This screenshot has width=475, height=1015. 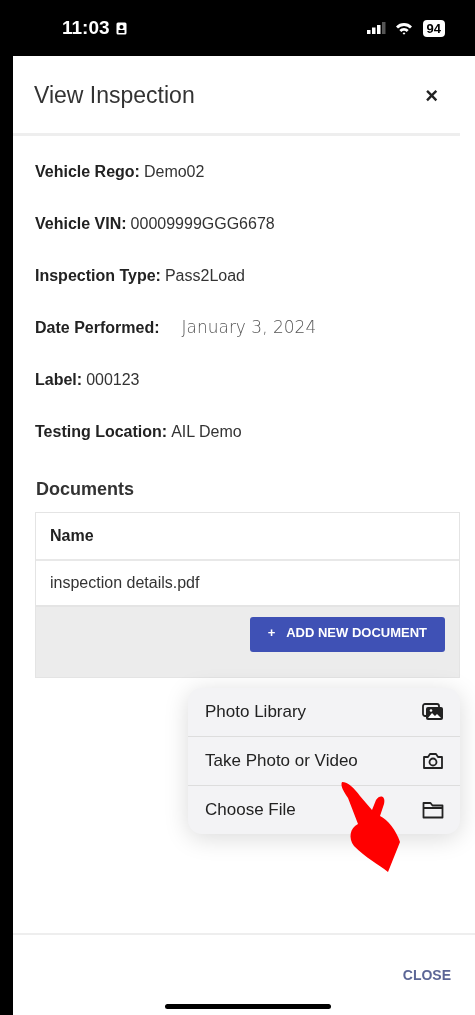 I want to click on menu-item: Photo Library, so click(x=324, y=712).